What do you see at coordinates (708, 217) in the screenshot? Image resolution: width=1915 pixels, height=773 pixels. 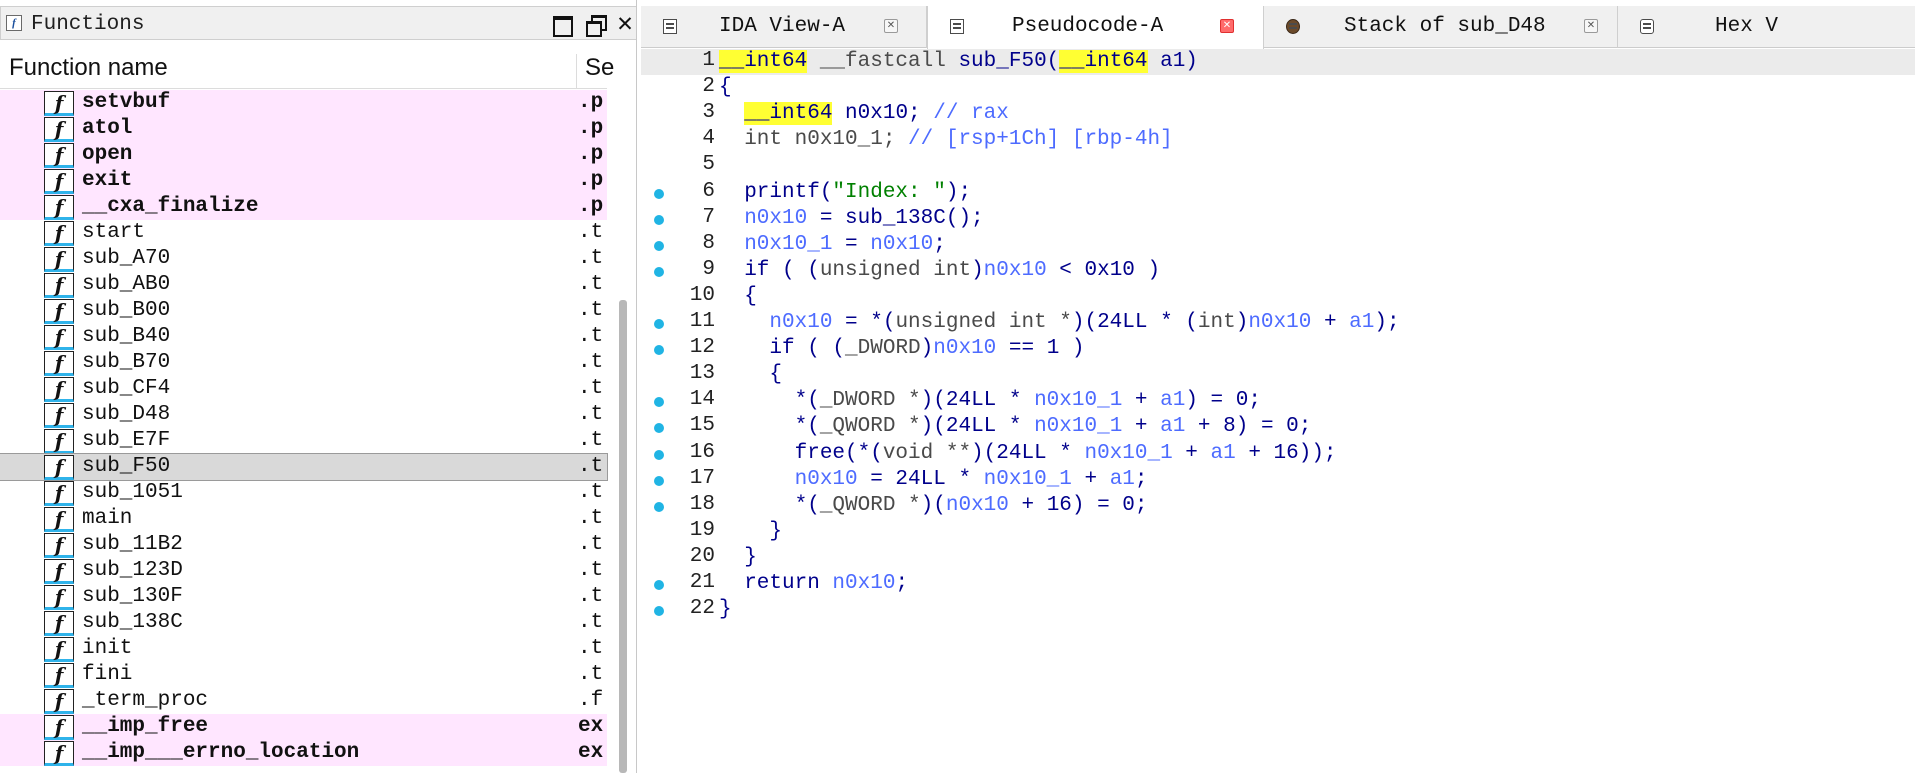 I see `line-number: 7` at bounding box center [708, 217].